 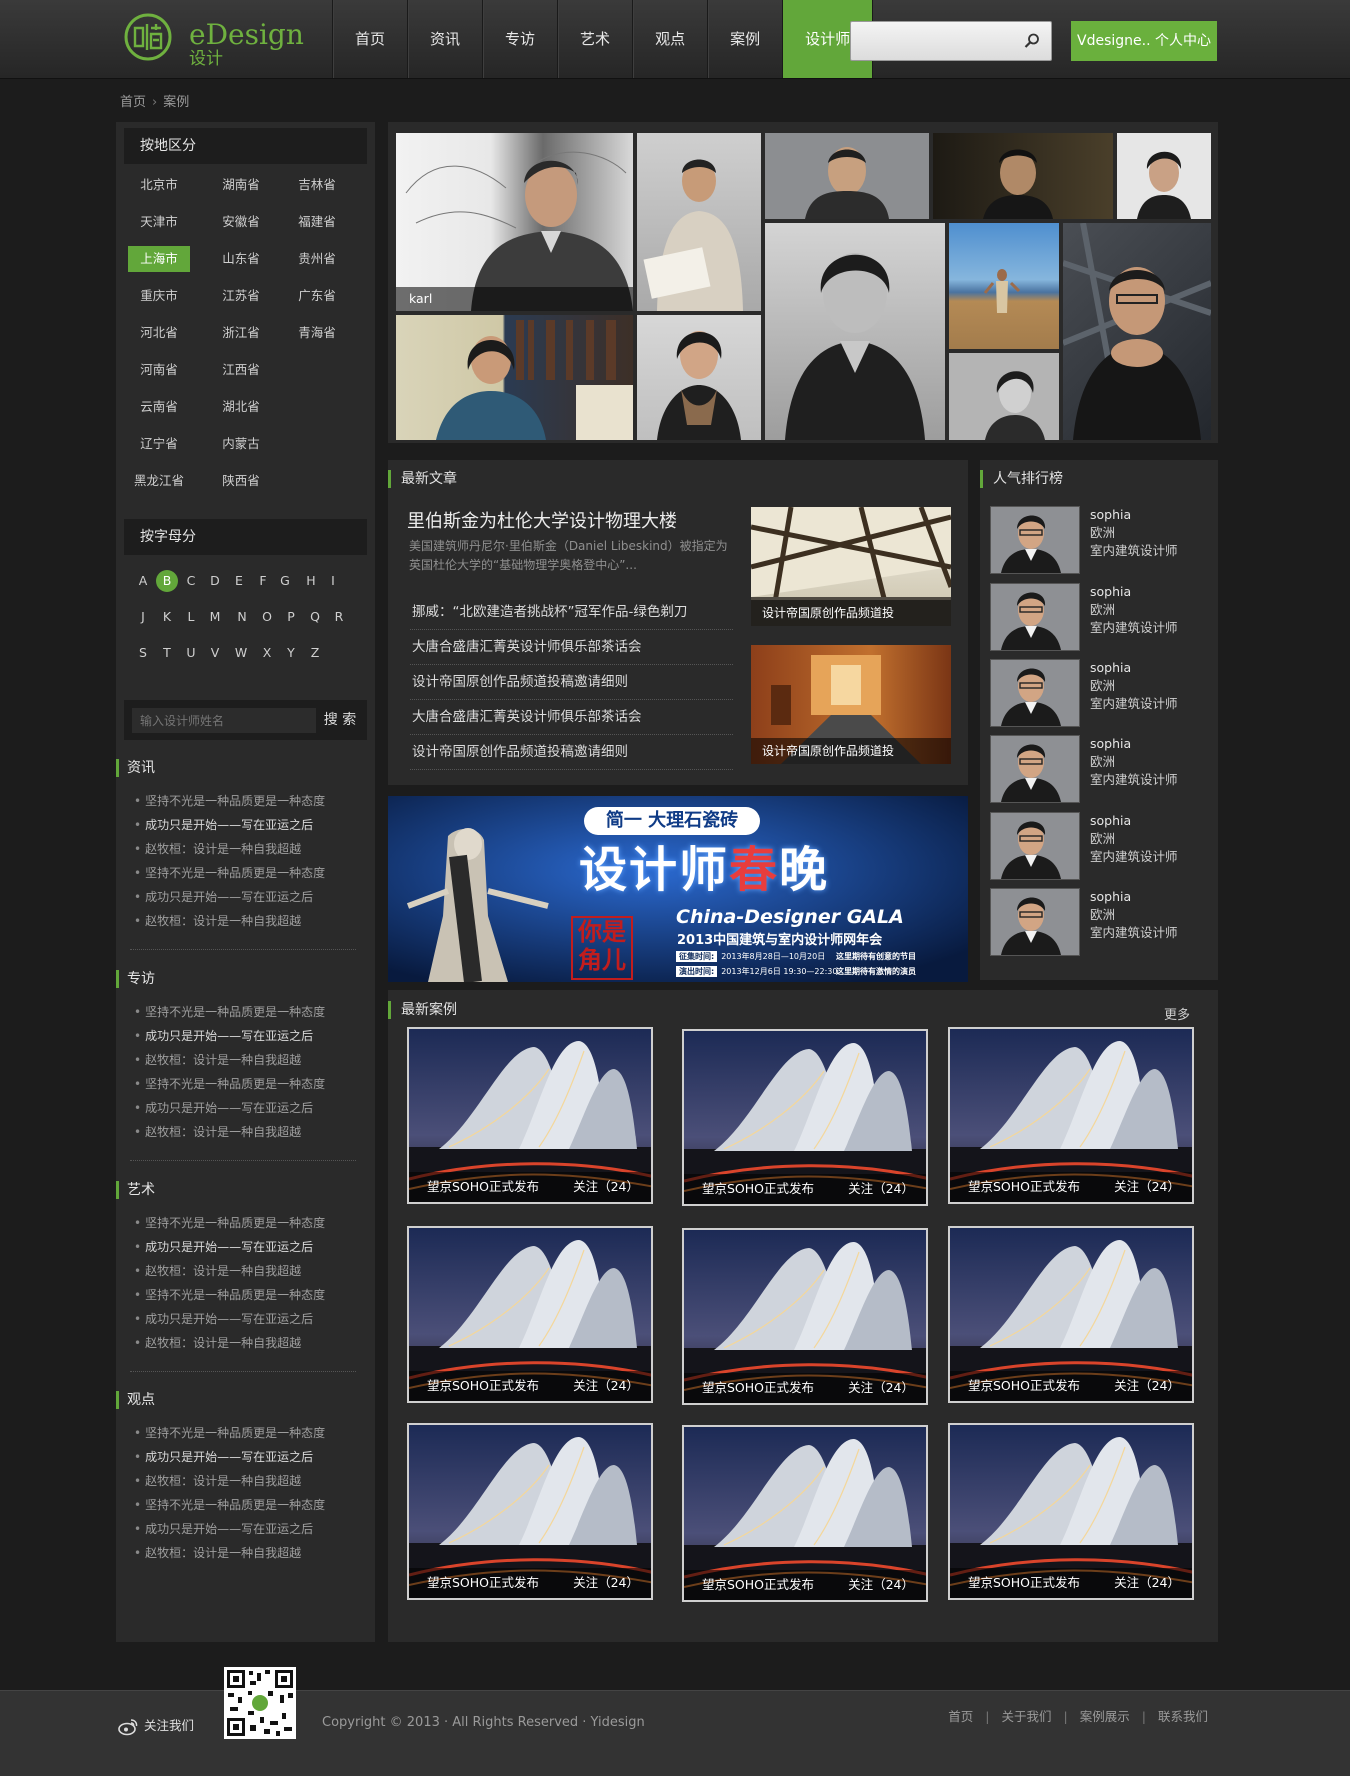 What do you see at coordinates (291, 653) in the screenshot?
I see `letter-filter-item: Y` at bounding box center [291, 653].